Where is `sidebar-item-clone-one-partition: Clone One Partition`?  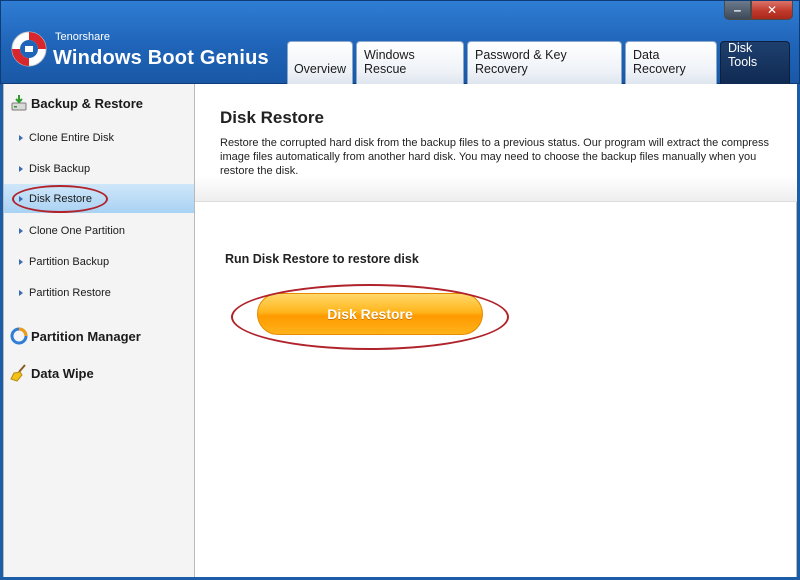 sidebar-item-clone-one-partition: Clone One Partition is located at coordinates (99, 230).